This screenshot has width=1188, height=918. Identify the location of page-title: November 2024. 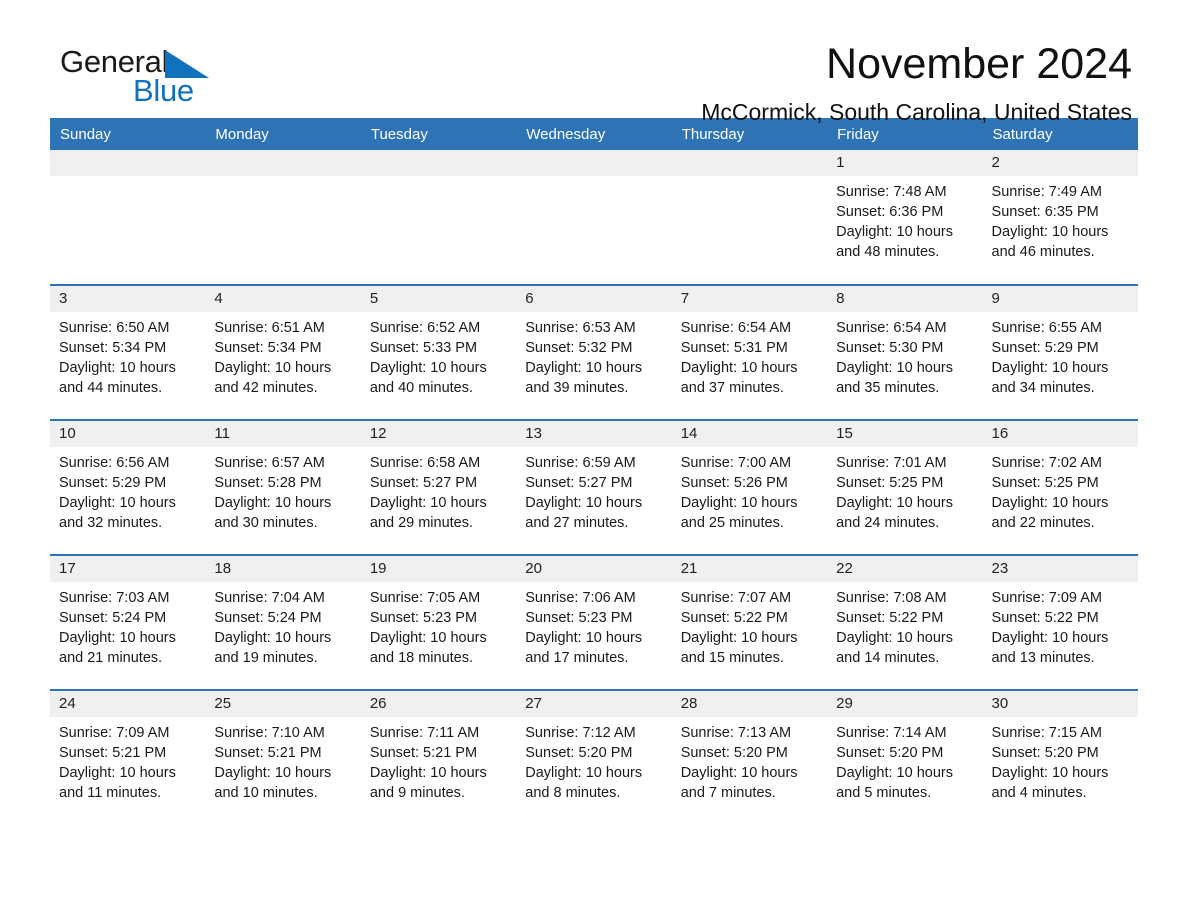
(979, 64).